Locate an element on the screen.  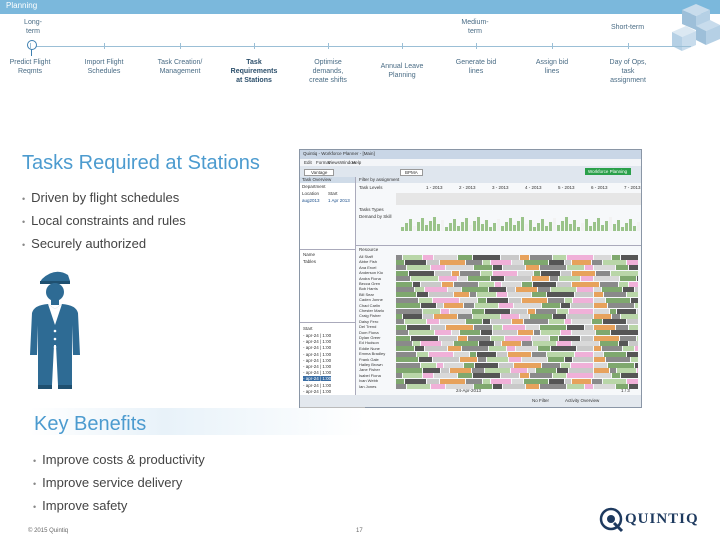
detail-header: Name is located at coordinates (309, 254).